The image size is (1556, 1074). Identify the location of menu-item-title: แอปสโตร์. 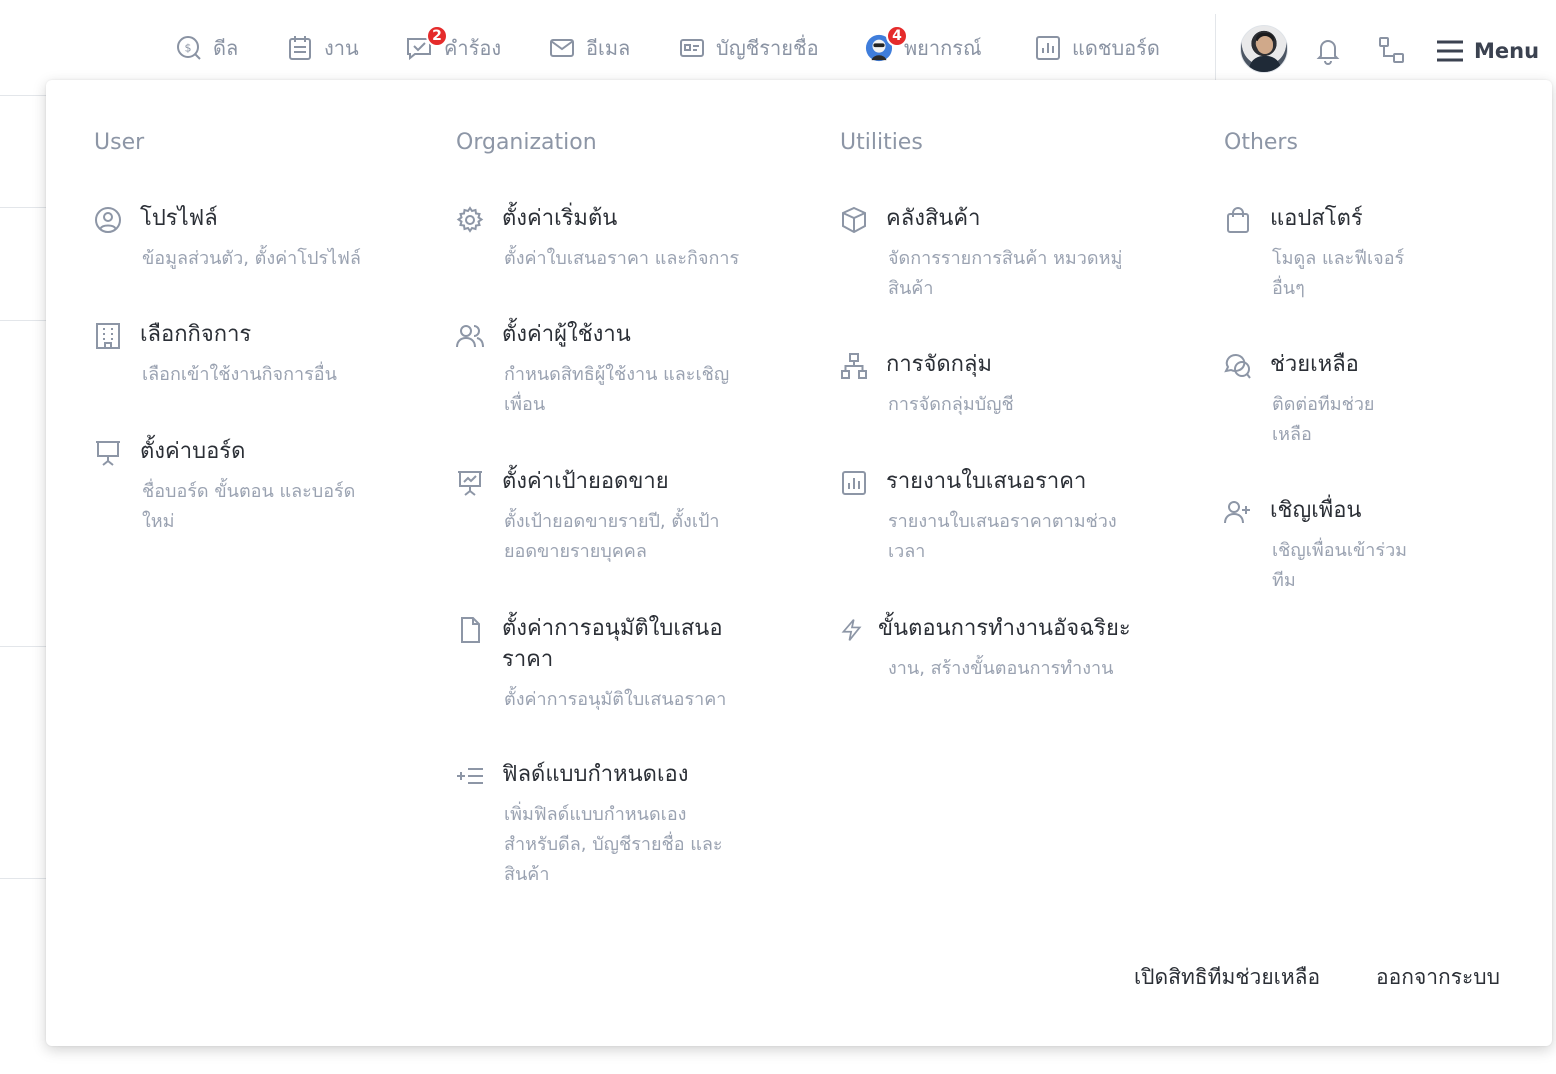
(1316, 218).